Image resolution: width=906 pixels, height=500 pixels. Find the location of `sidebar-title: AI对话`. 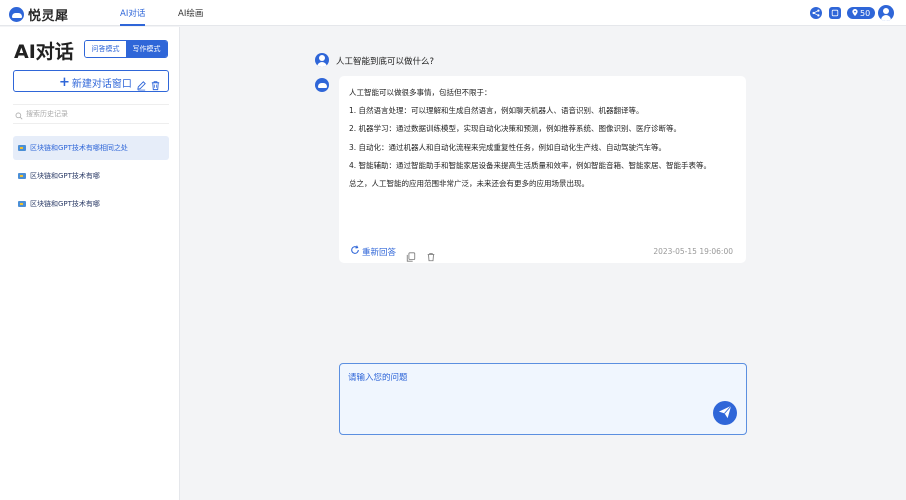

sidebar-title: AI对话 is located at coordinates (44, 52).